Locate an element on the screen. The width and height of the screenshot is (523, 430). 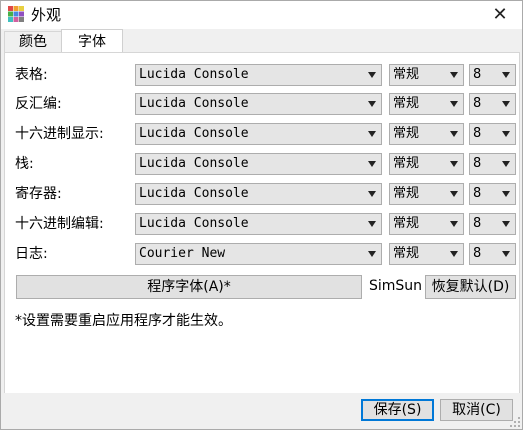
close-icon: ✕ is located at coordinates (500, 14).